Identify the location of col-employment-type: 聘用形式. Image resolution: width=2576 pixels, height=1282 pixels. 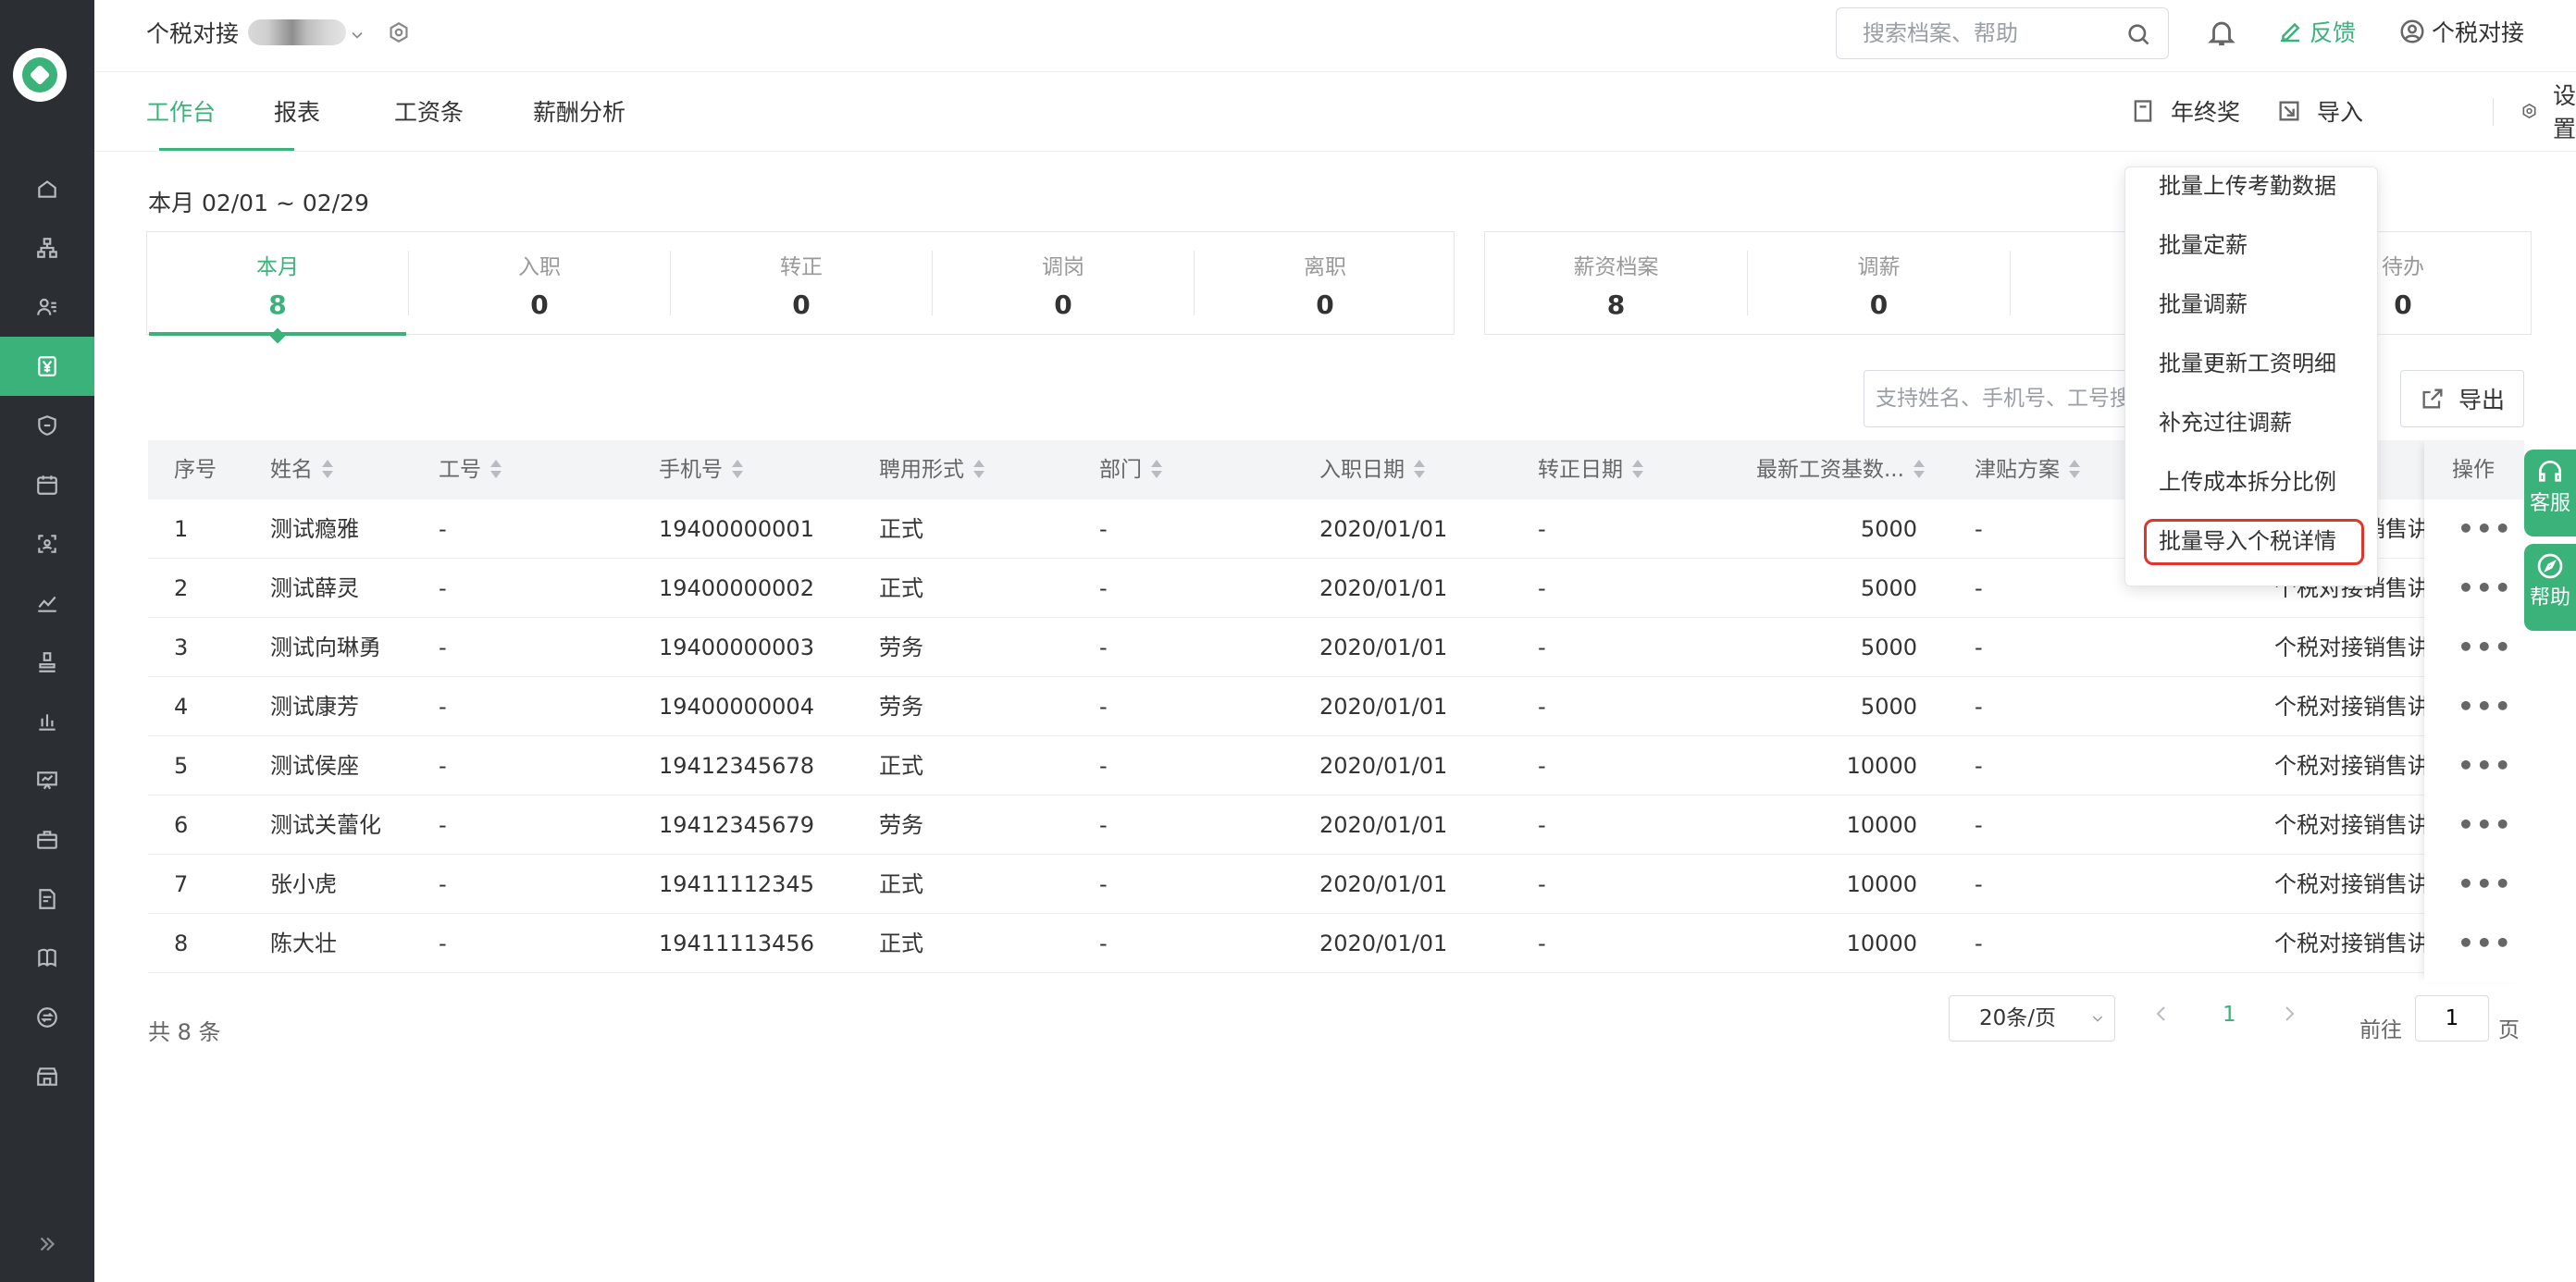
(932, 469).